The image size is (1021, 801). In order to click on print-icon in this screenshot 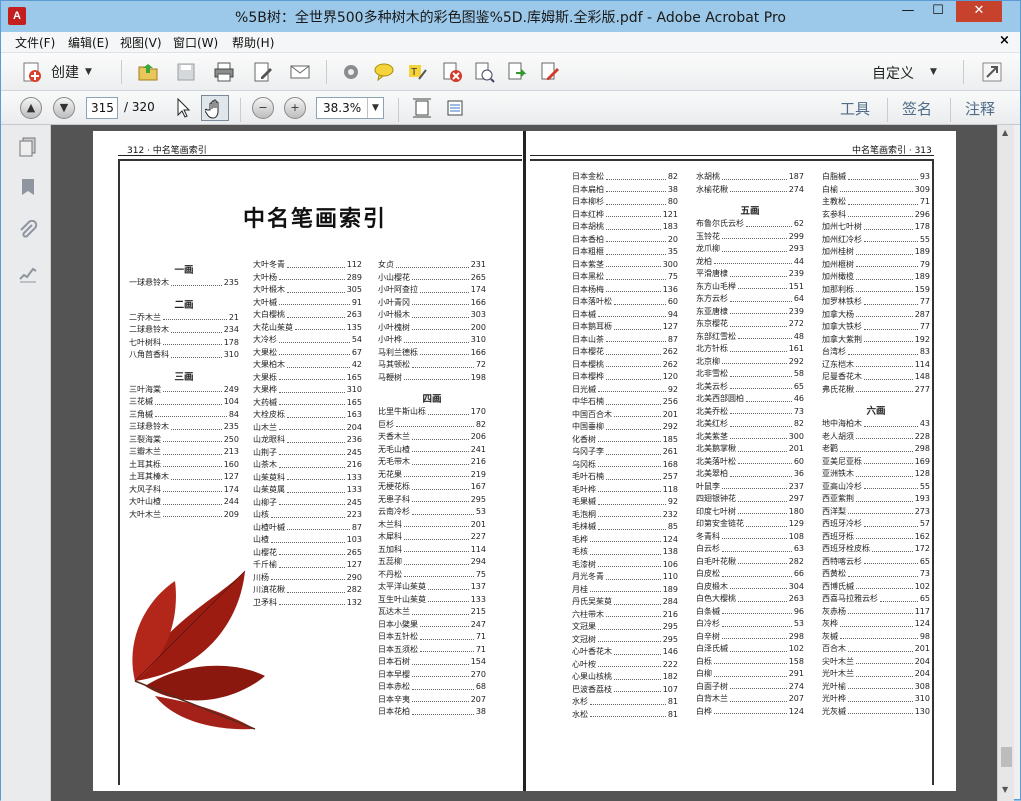, I will do `click(224, 72)`.